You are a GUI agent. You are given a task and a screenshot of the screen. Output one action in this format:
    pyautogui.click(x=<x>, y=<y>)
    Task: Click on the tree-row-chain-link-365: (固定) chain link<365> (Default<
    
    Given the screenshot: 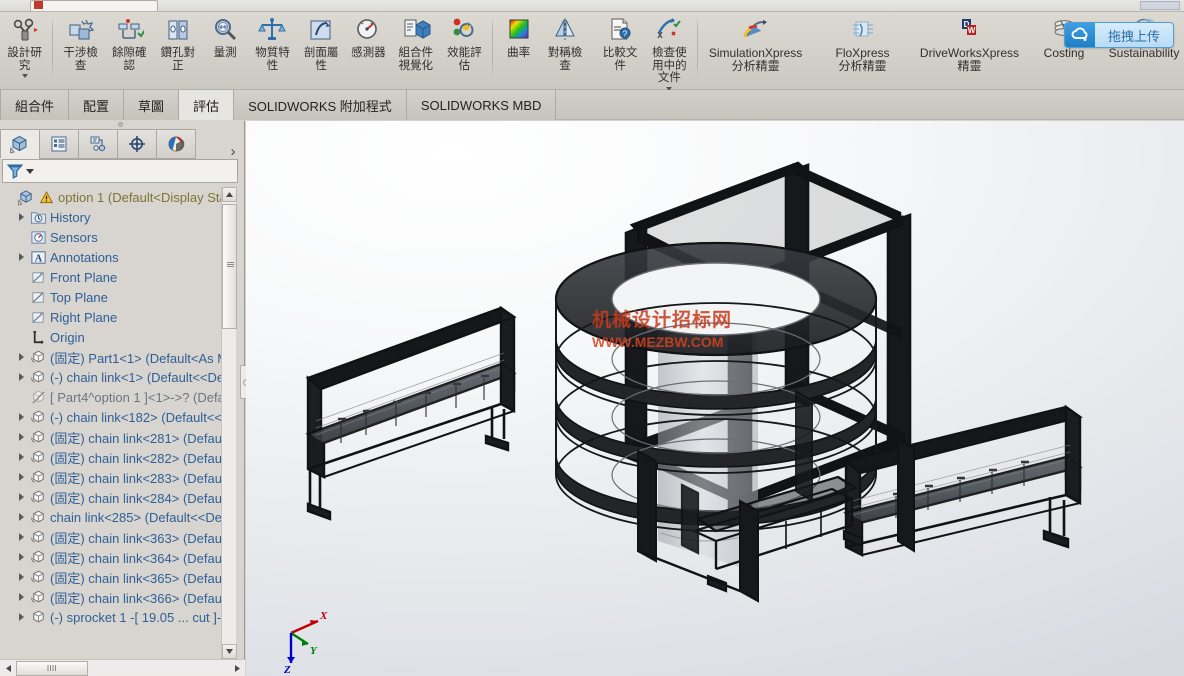 What is the action you would take?
    pyautogui.click(x=115, y=577)
    